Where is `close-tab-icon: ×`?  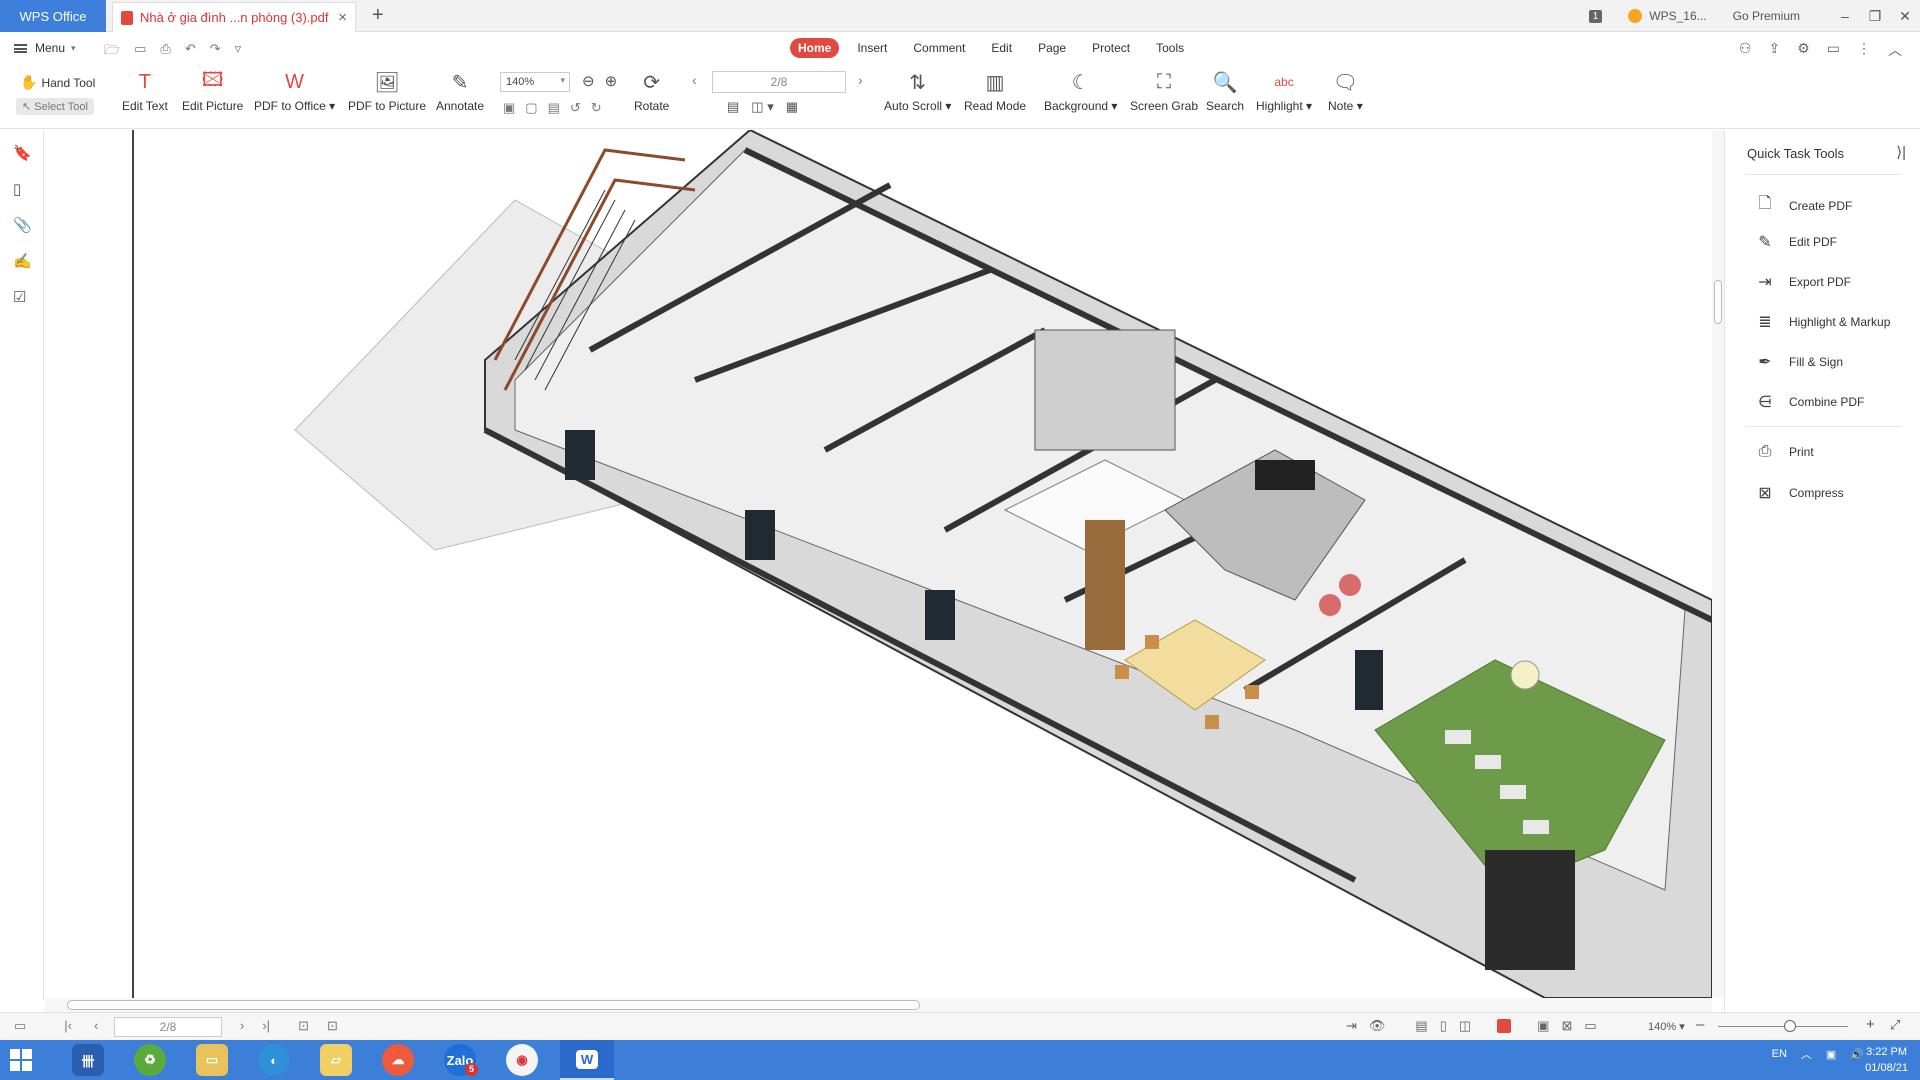
close-tab-icon: × is located at coordinates (342, 17).